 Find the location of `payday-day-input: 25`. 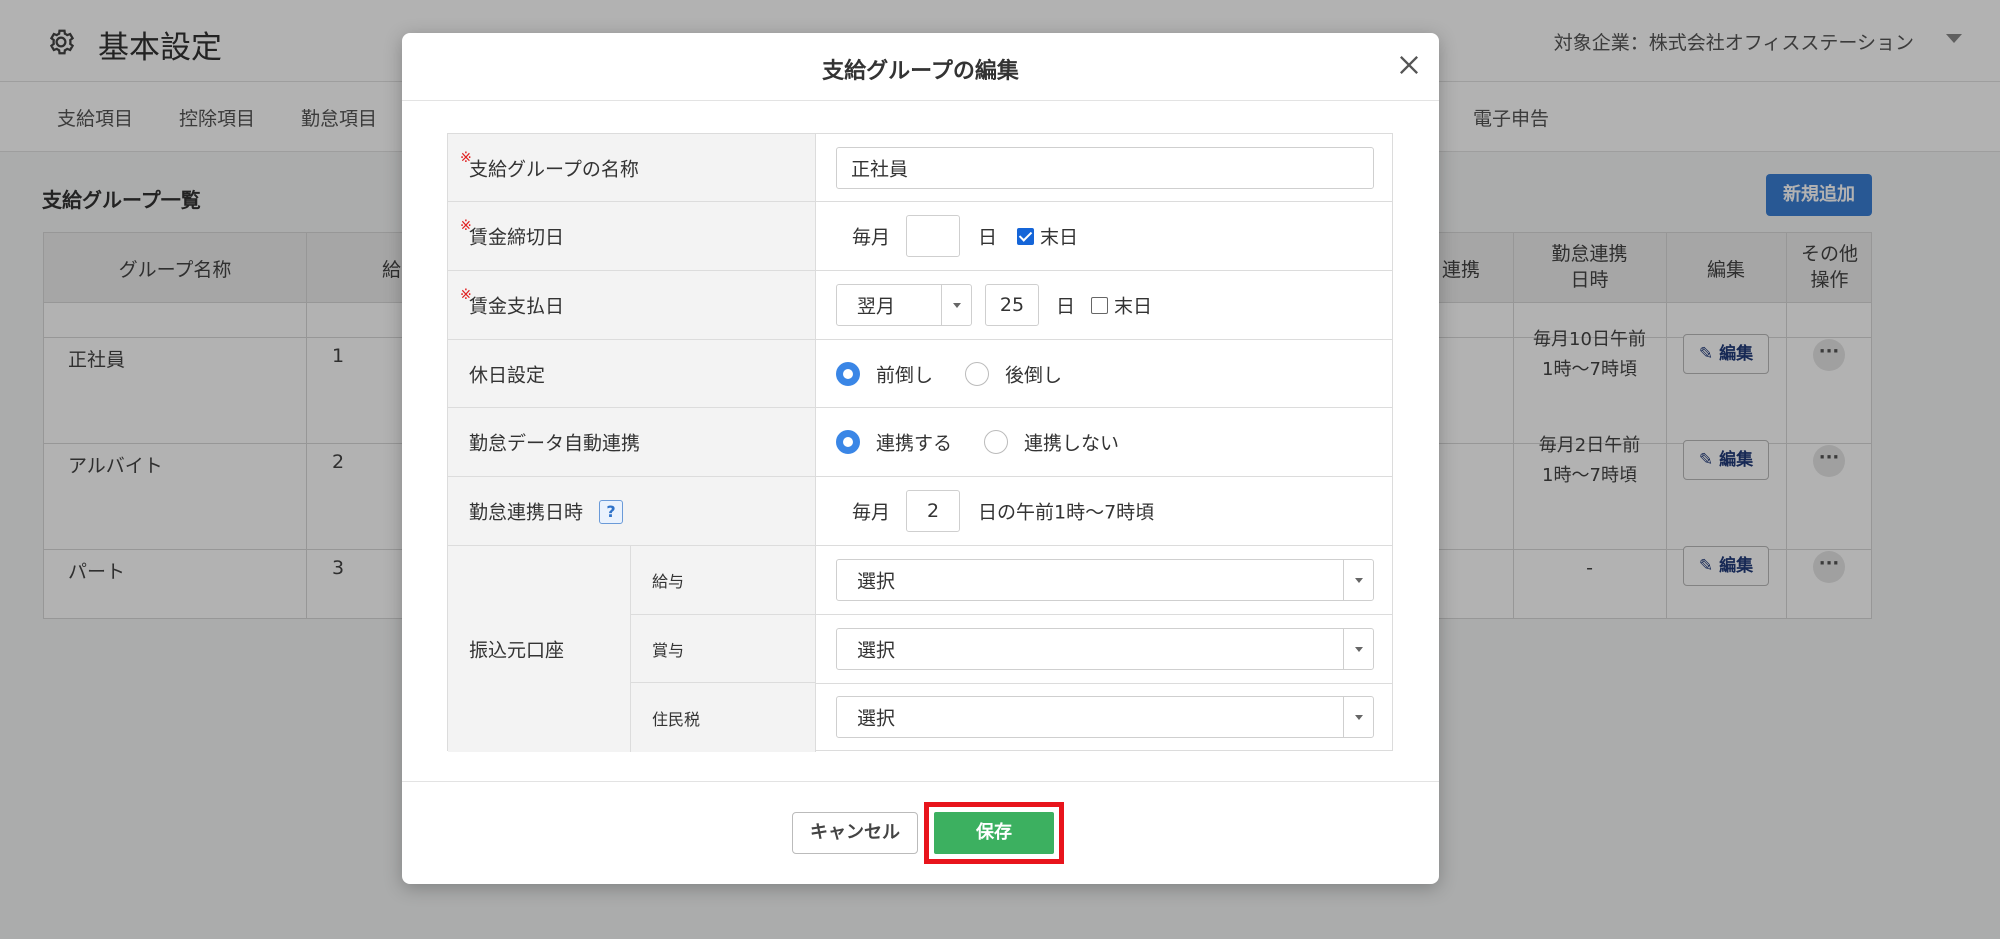

payday-day-input: 25 is located at coordinates (1012, 305).